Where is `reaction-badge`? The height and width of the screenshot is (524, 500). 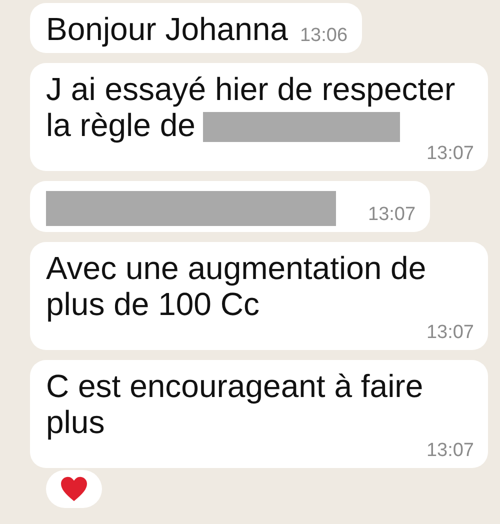
reaction-badge is located at coordinates (74, 489).